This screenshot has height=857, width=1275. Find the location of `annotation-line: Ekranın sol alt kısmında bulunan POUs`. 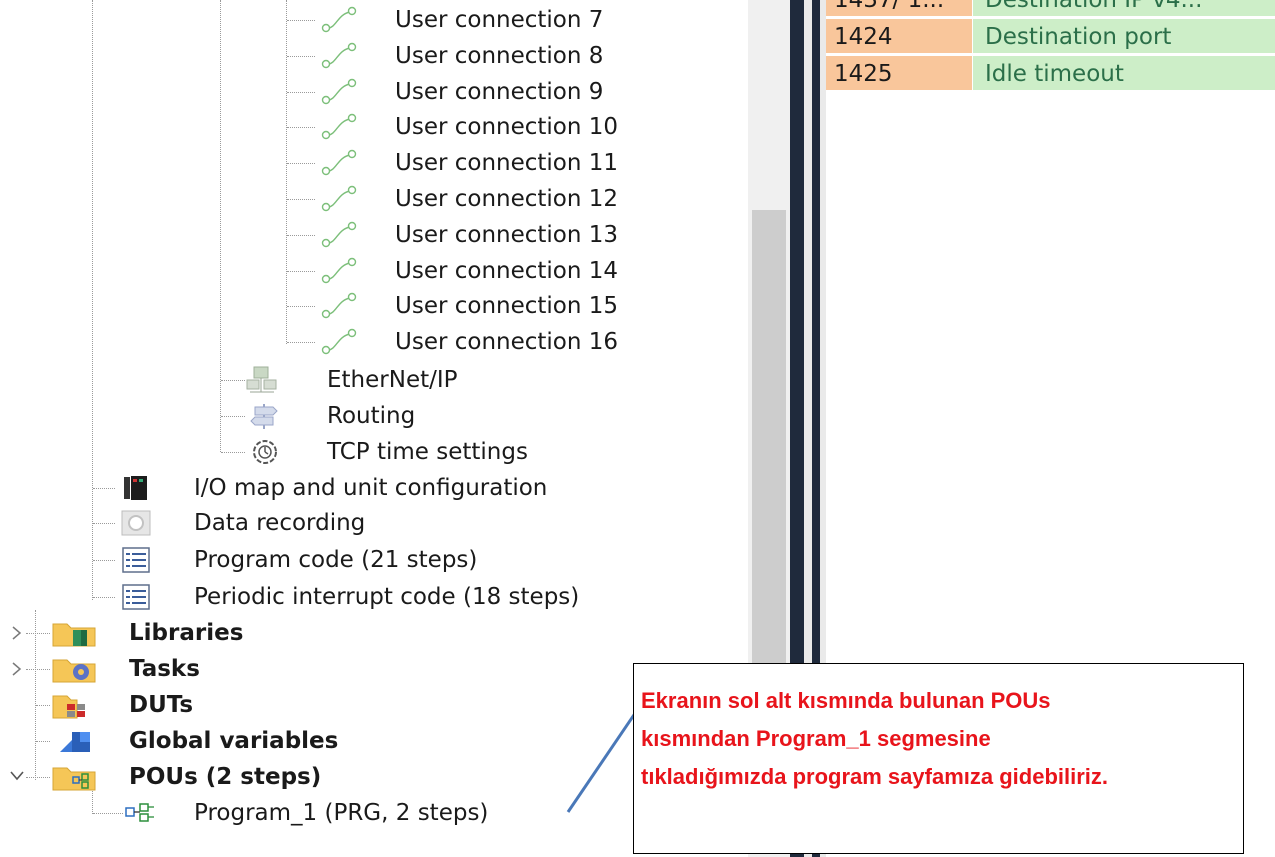

annotation-line: Ekranın sol alt kısmında bulunan POUs is located at coordinates (846, 700).